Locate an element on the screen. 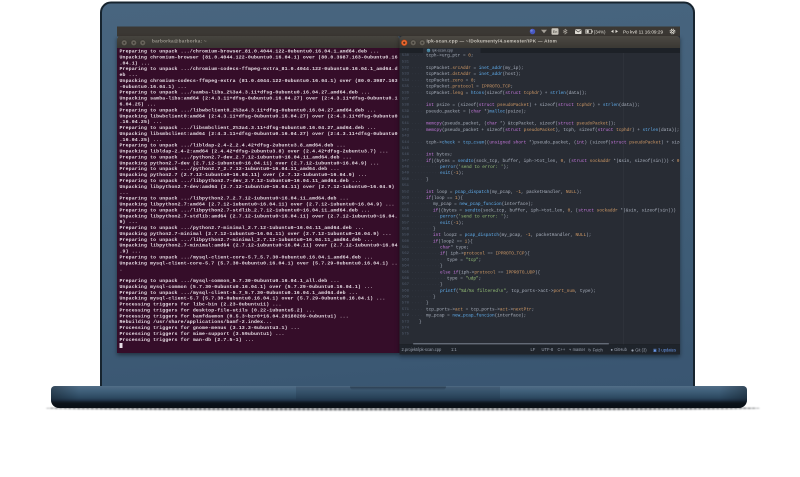 The width and height of the screenshot is (800, 477). svg-text: (34%) is located at coordinates (600, 31).